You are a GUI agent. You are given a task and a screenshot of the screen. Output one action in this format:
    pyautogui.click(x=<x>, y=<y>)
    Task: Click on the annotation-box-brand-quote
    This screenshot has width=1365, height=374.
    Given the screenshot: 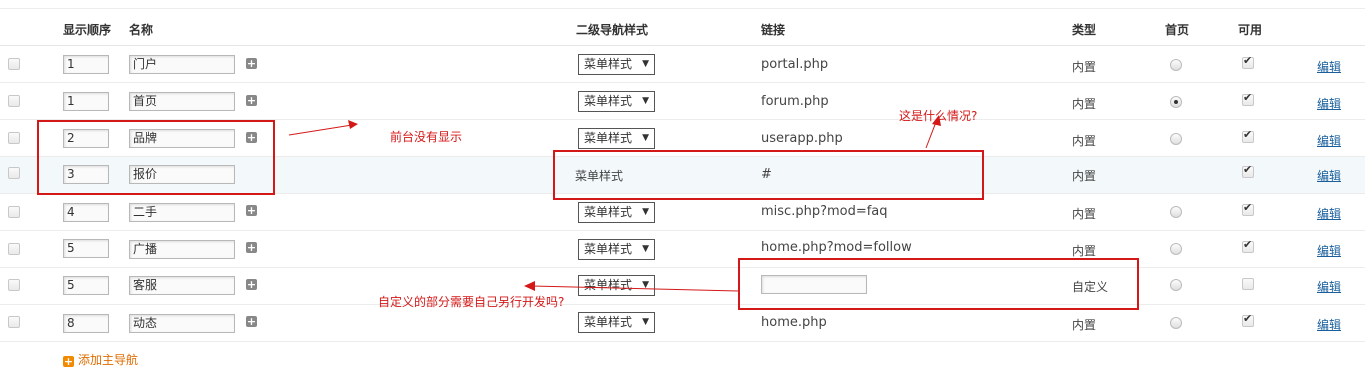 What is the action you would take?
    pyautogui.click(x=156, y=157)
    